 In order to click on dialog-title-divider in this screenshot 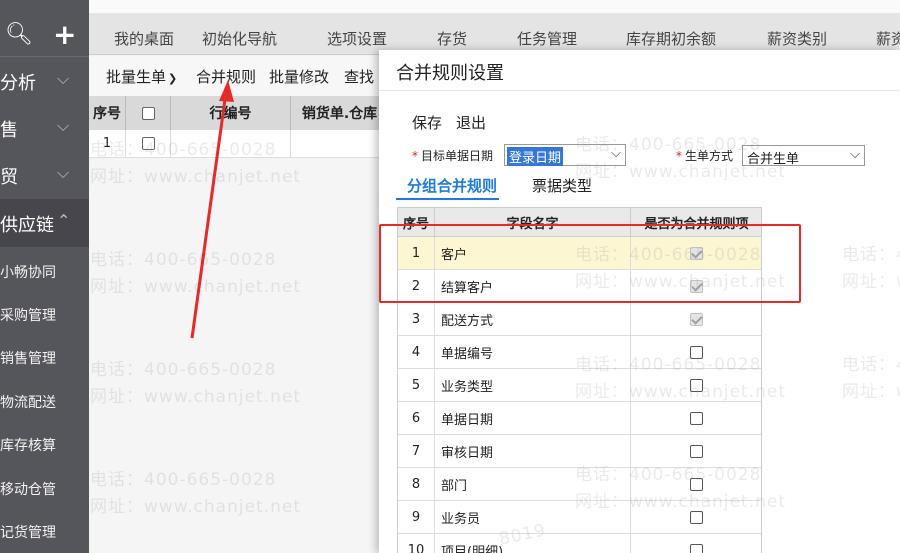, I will do `click(639, 90)`.